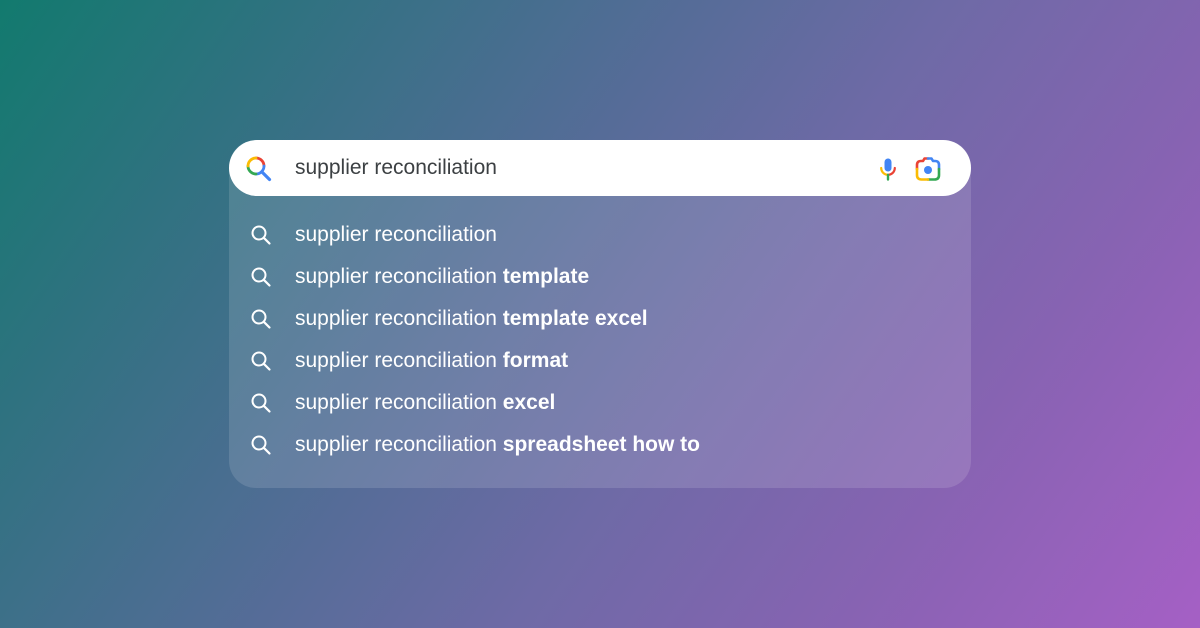 This screenshot has height=628, width=1200. I want to click on google-lens-icon, so click(928, 169).